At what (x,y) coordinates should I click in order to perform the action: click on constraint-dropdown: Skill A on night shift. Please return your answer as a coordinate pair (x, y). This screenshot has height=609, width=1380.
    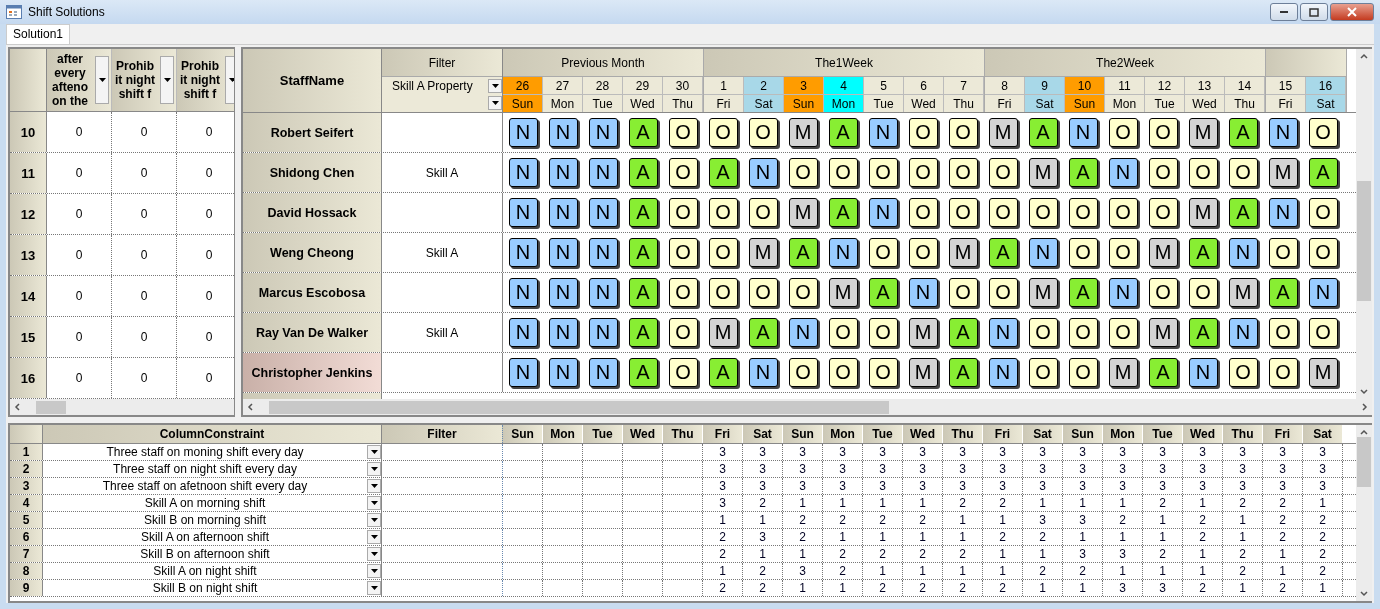
    Looking at the image, I should click on (212, 571).